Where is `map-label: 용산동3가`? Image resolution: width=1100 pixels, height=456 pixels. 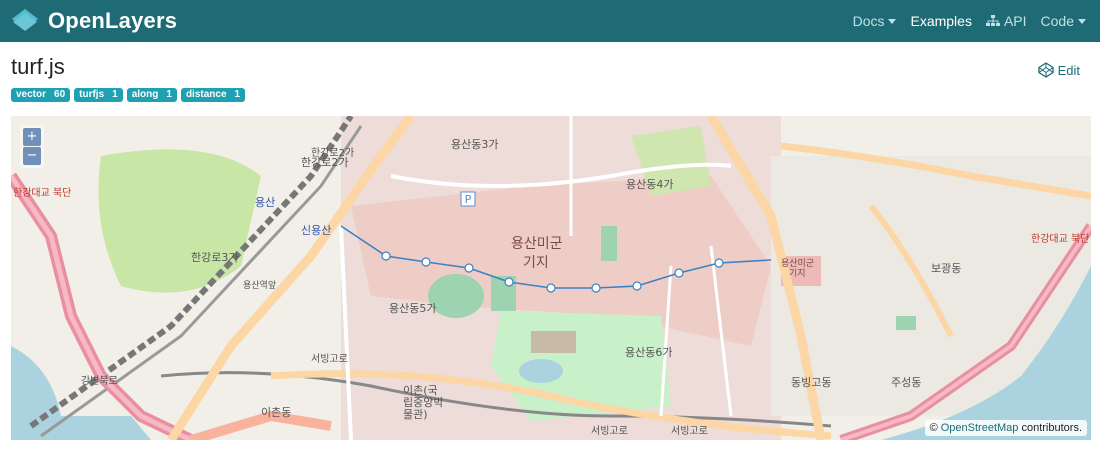
map-label: 용산동3가 is located at coordinates (474, 144).